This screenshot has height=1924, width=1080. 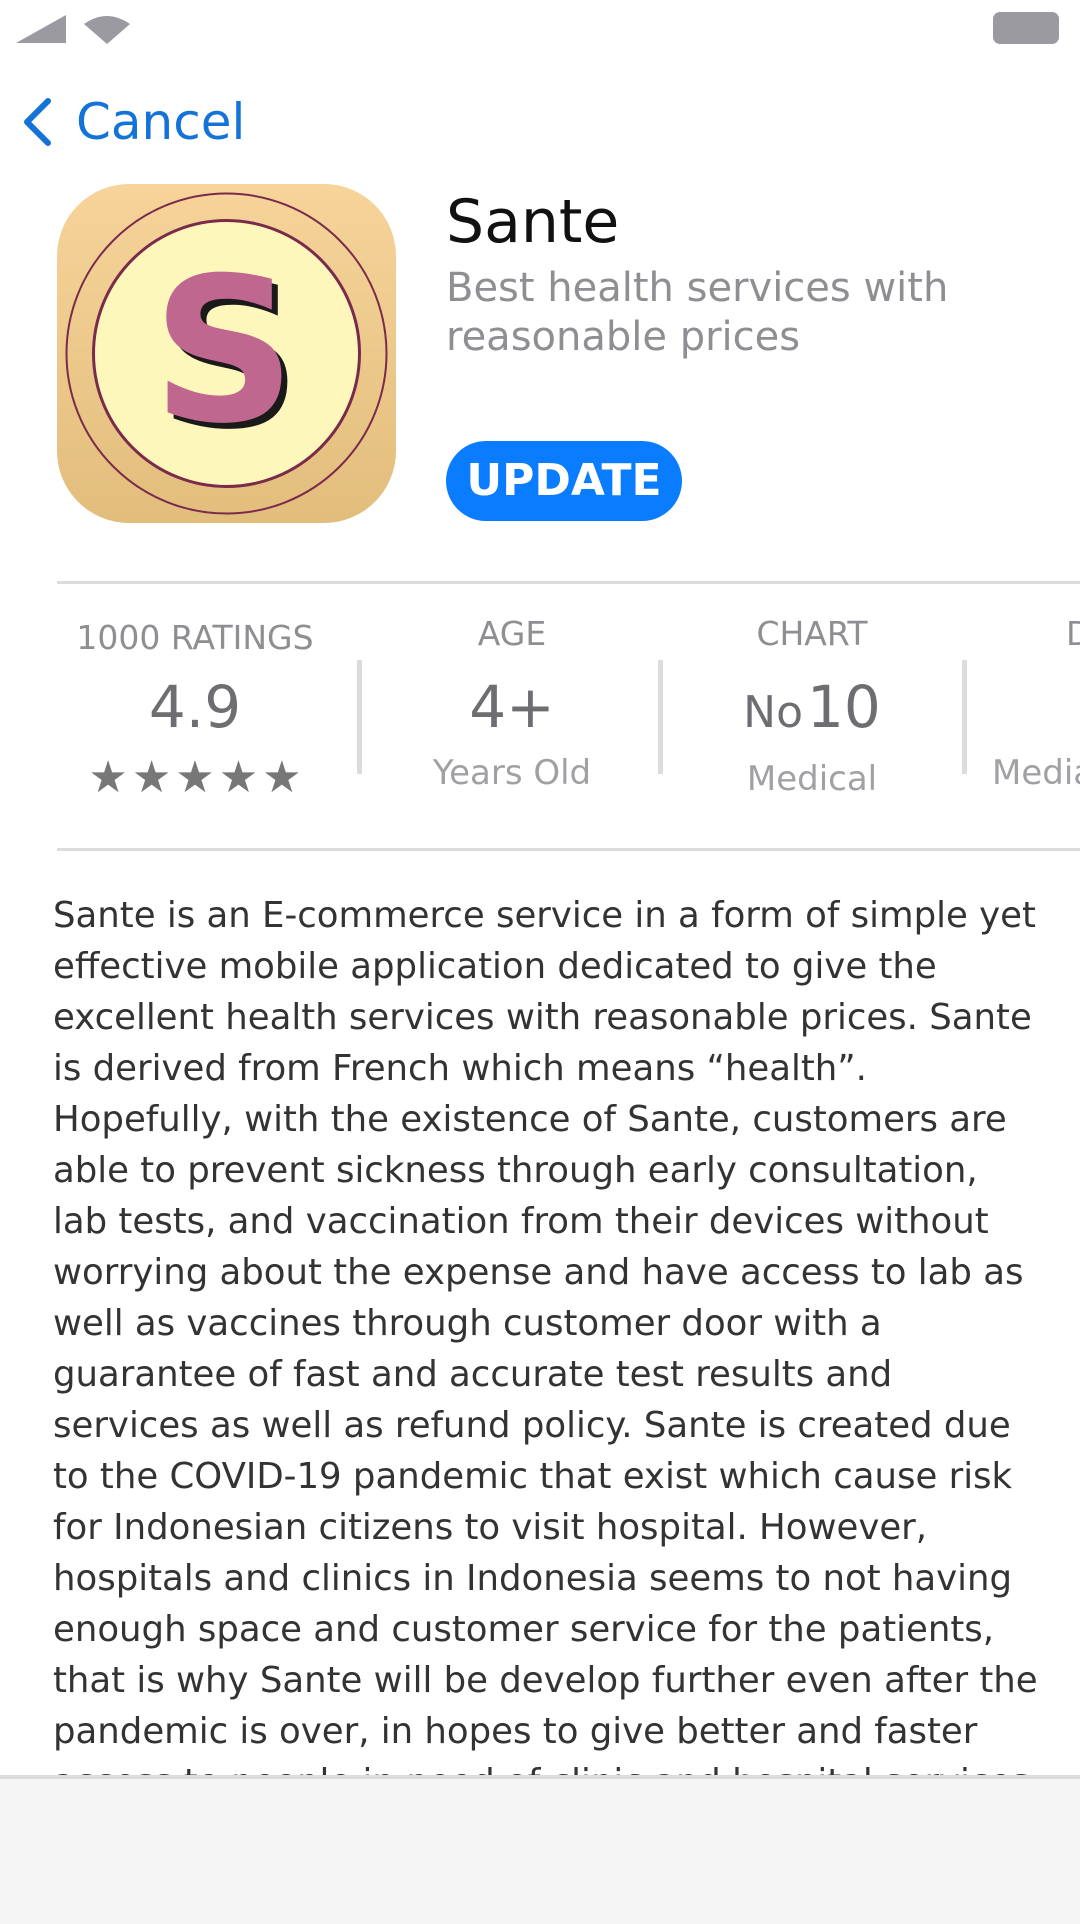 I want to click on chart-rank-prefix: No, so click(x=773, y=712).